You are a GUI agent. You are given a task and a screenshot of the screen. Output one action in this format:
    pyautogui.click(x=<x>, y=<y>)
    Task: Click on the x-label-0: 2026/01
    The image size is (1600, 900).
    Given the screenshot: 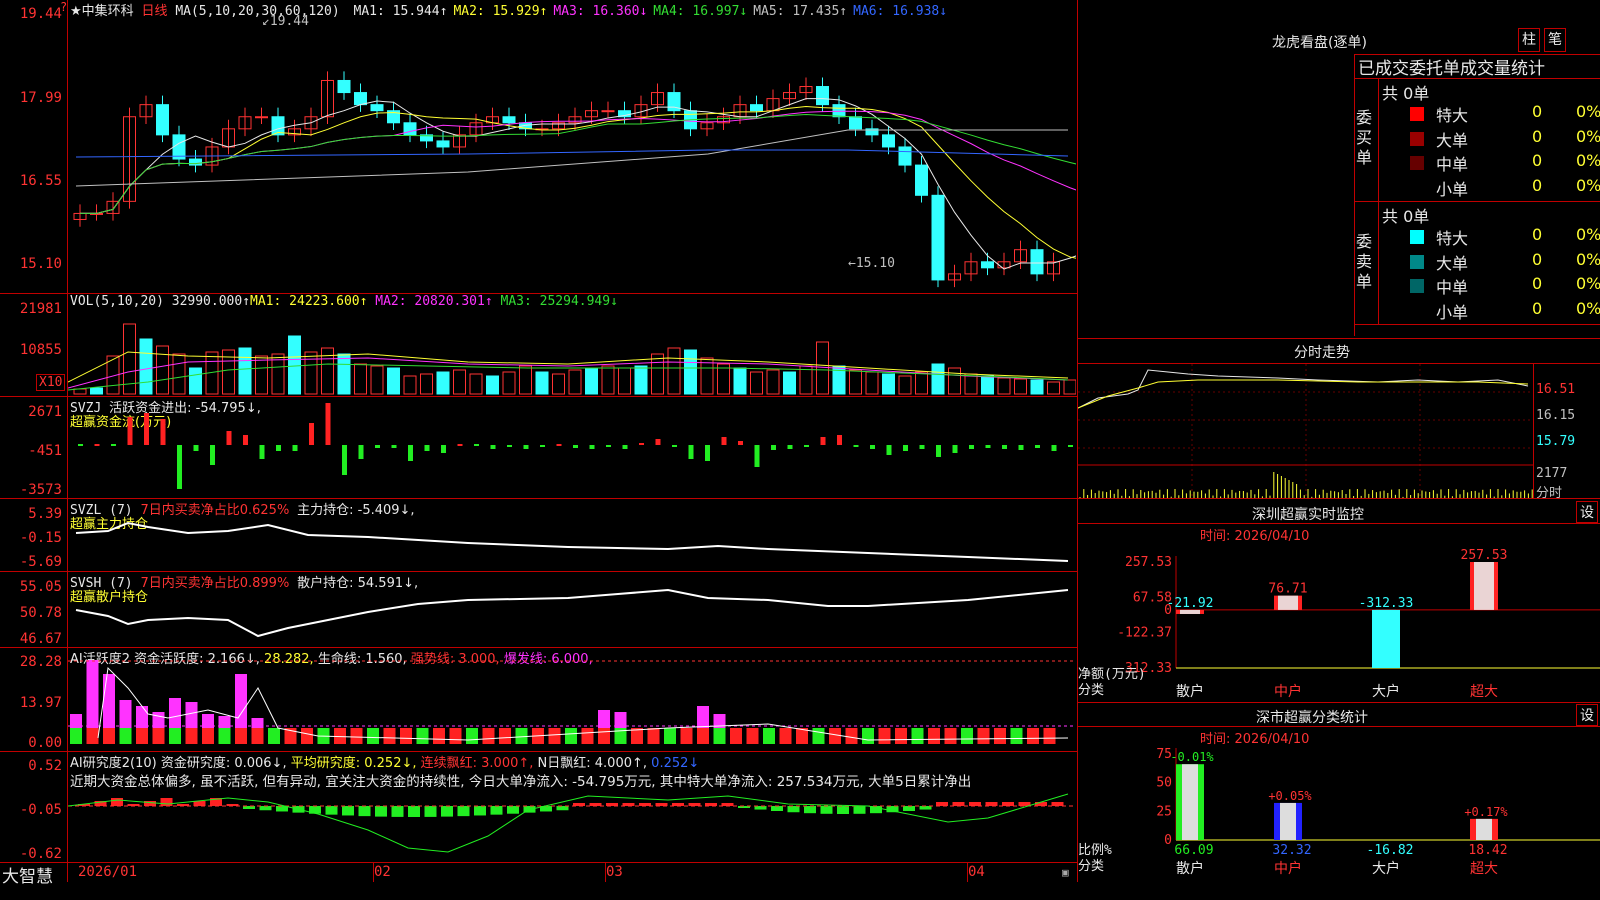 What is the action you would take?
    pyautogui.click(x=108, y=872)
    